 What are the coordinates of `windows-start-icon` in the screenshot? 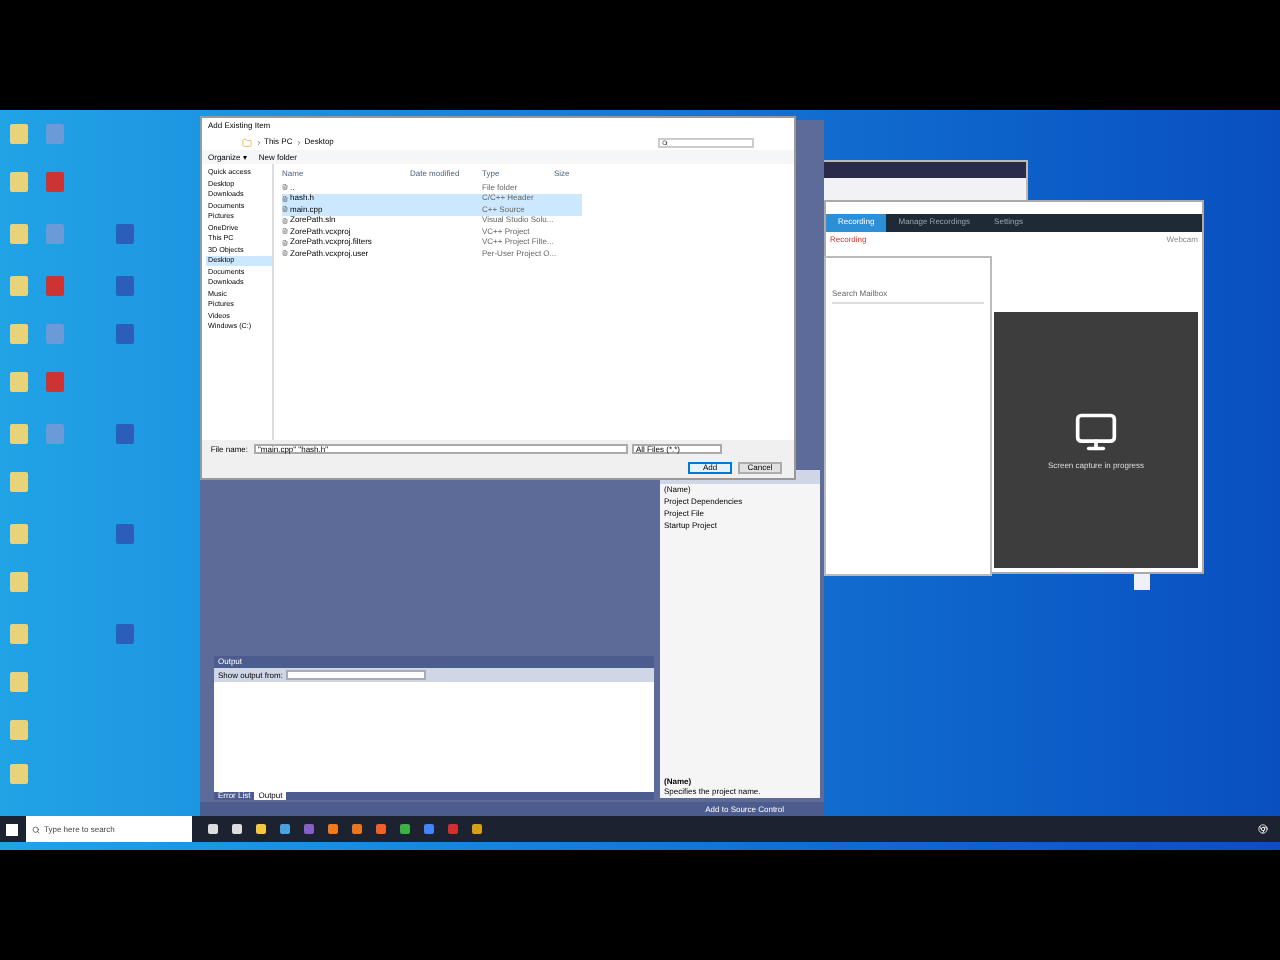 It's located at (12, 829).